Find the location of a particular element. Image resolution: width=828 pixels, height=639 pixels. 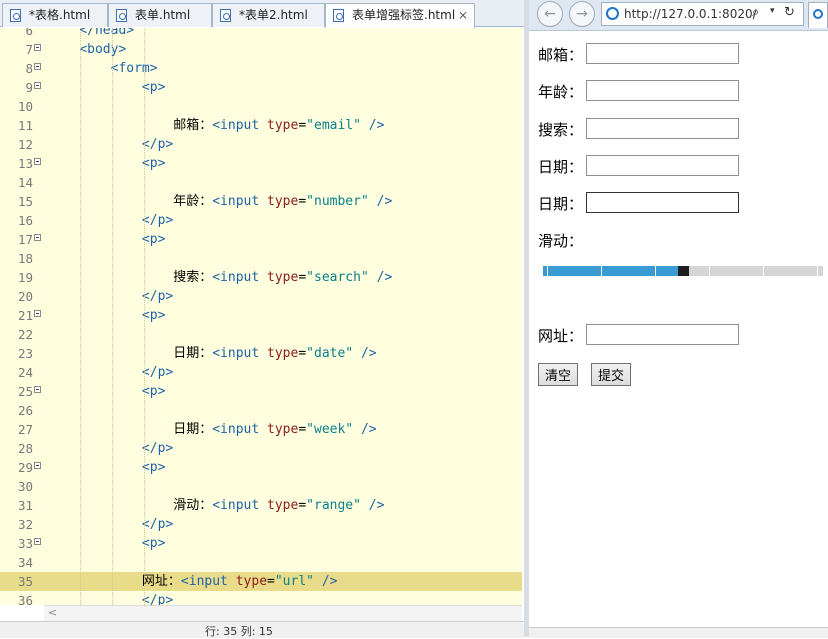

code-line: 22 is located at coordinates (261, 334).